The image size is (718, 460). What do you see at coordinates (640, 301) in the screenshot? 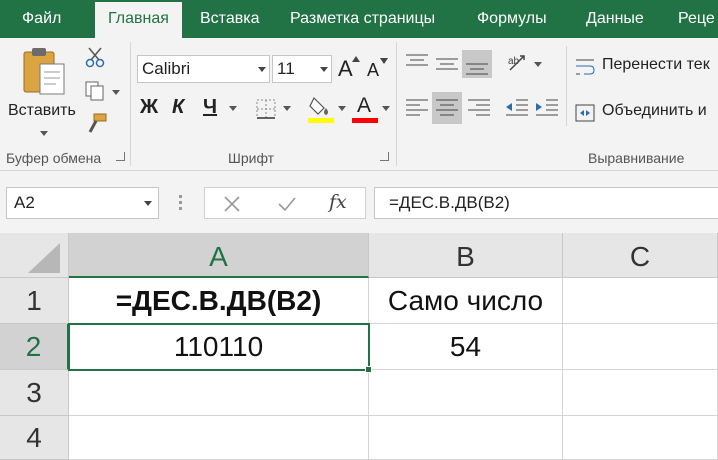
I see `cell-c1` at bounding box center [640, 301].